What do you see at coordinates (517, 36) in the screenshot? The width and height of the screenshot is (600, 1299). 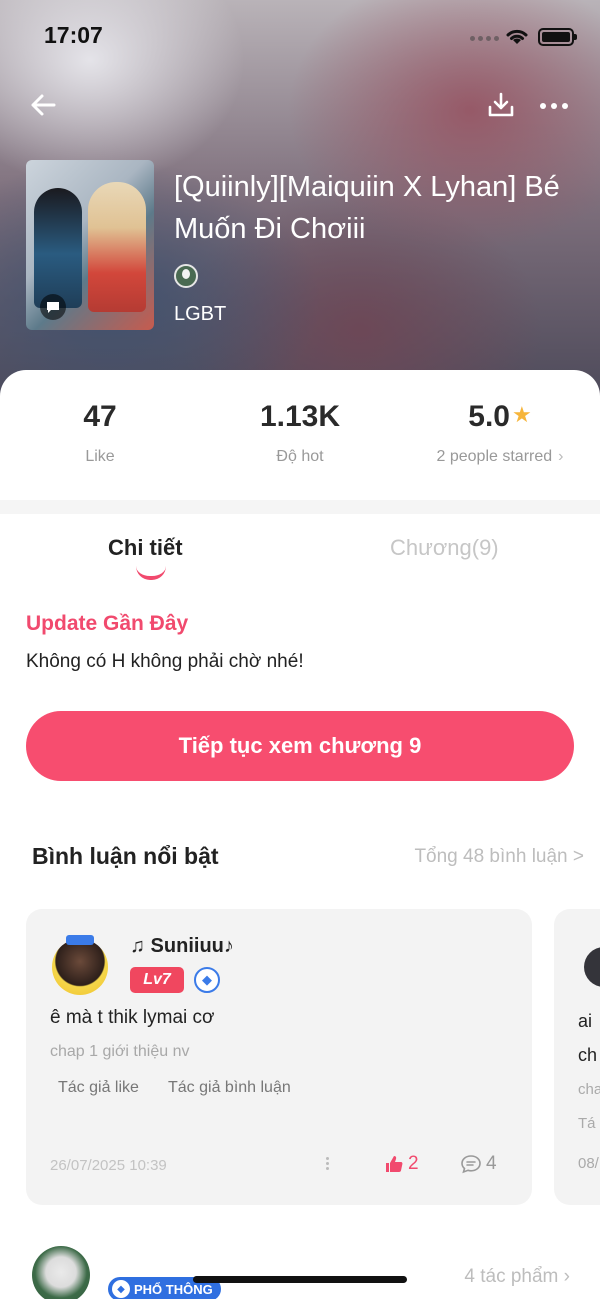 I see `wifi-icon` at bounding box center [517, 36].